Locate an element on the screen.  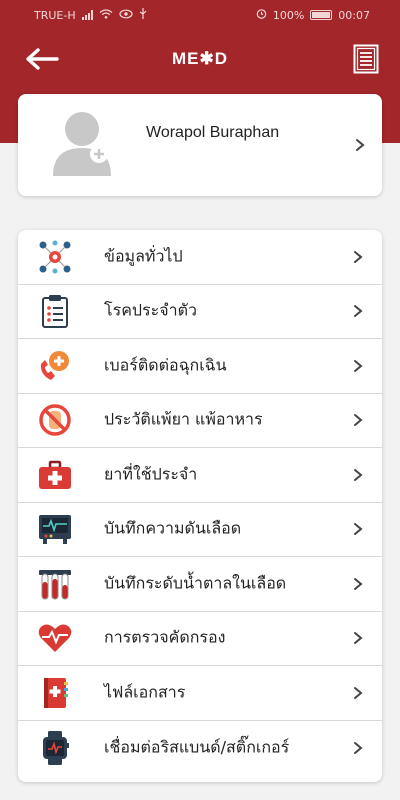
status-bar: TRUE-H 100% 00:07 is located at coordinates (200, 15).